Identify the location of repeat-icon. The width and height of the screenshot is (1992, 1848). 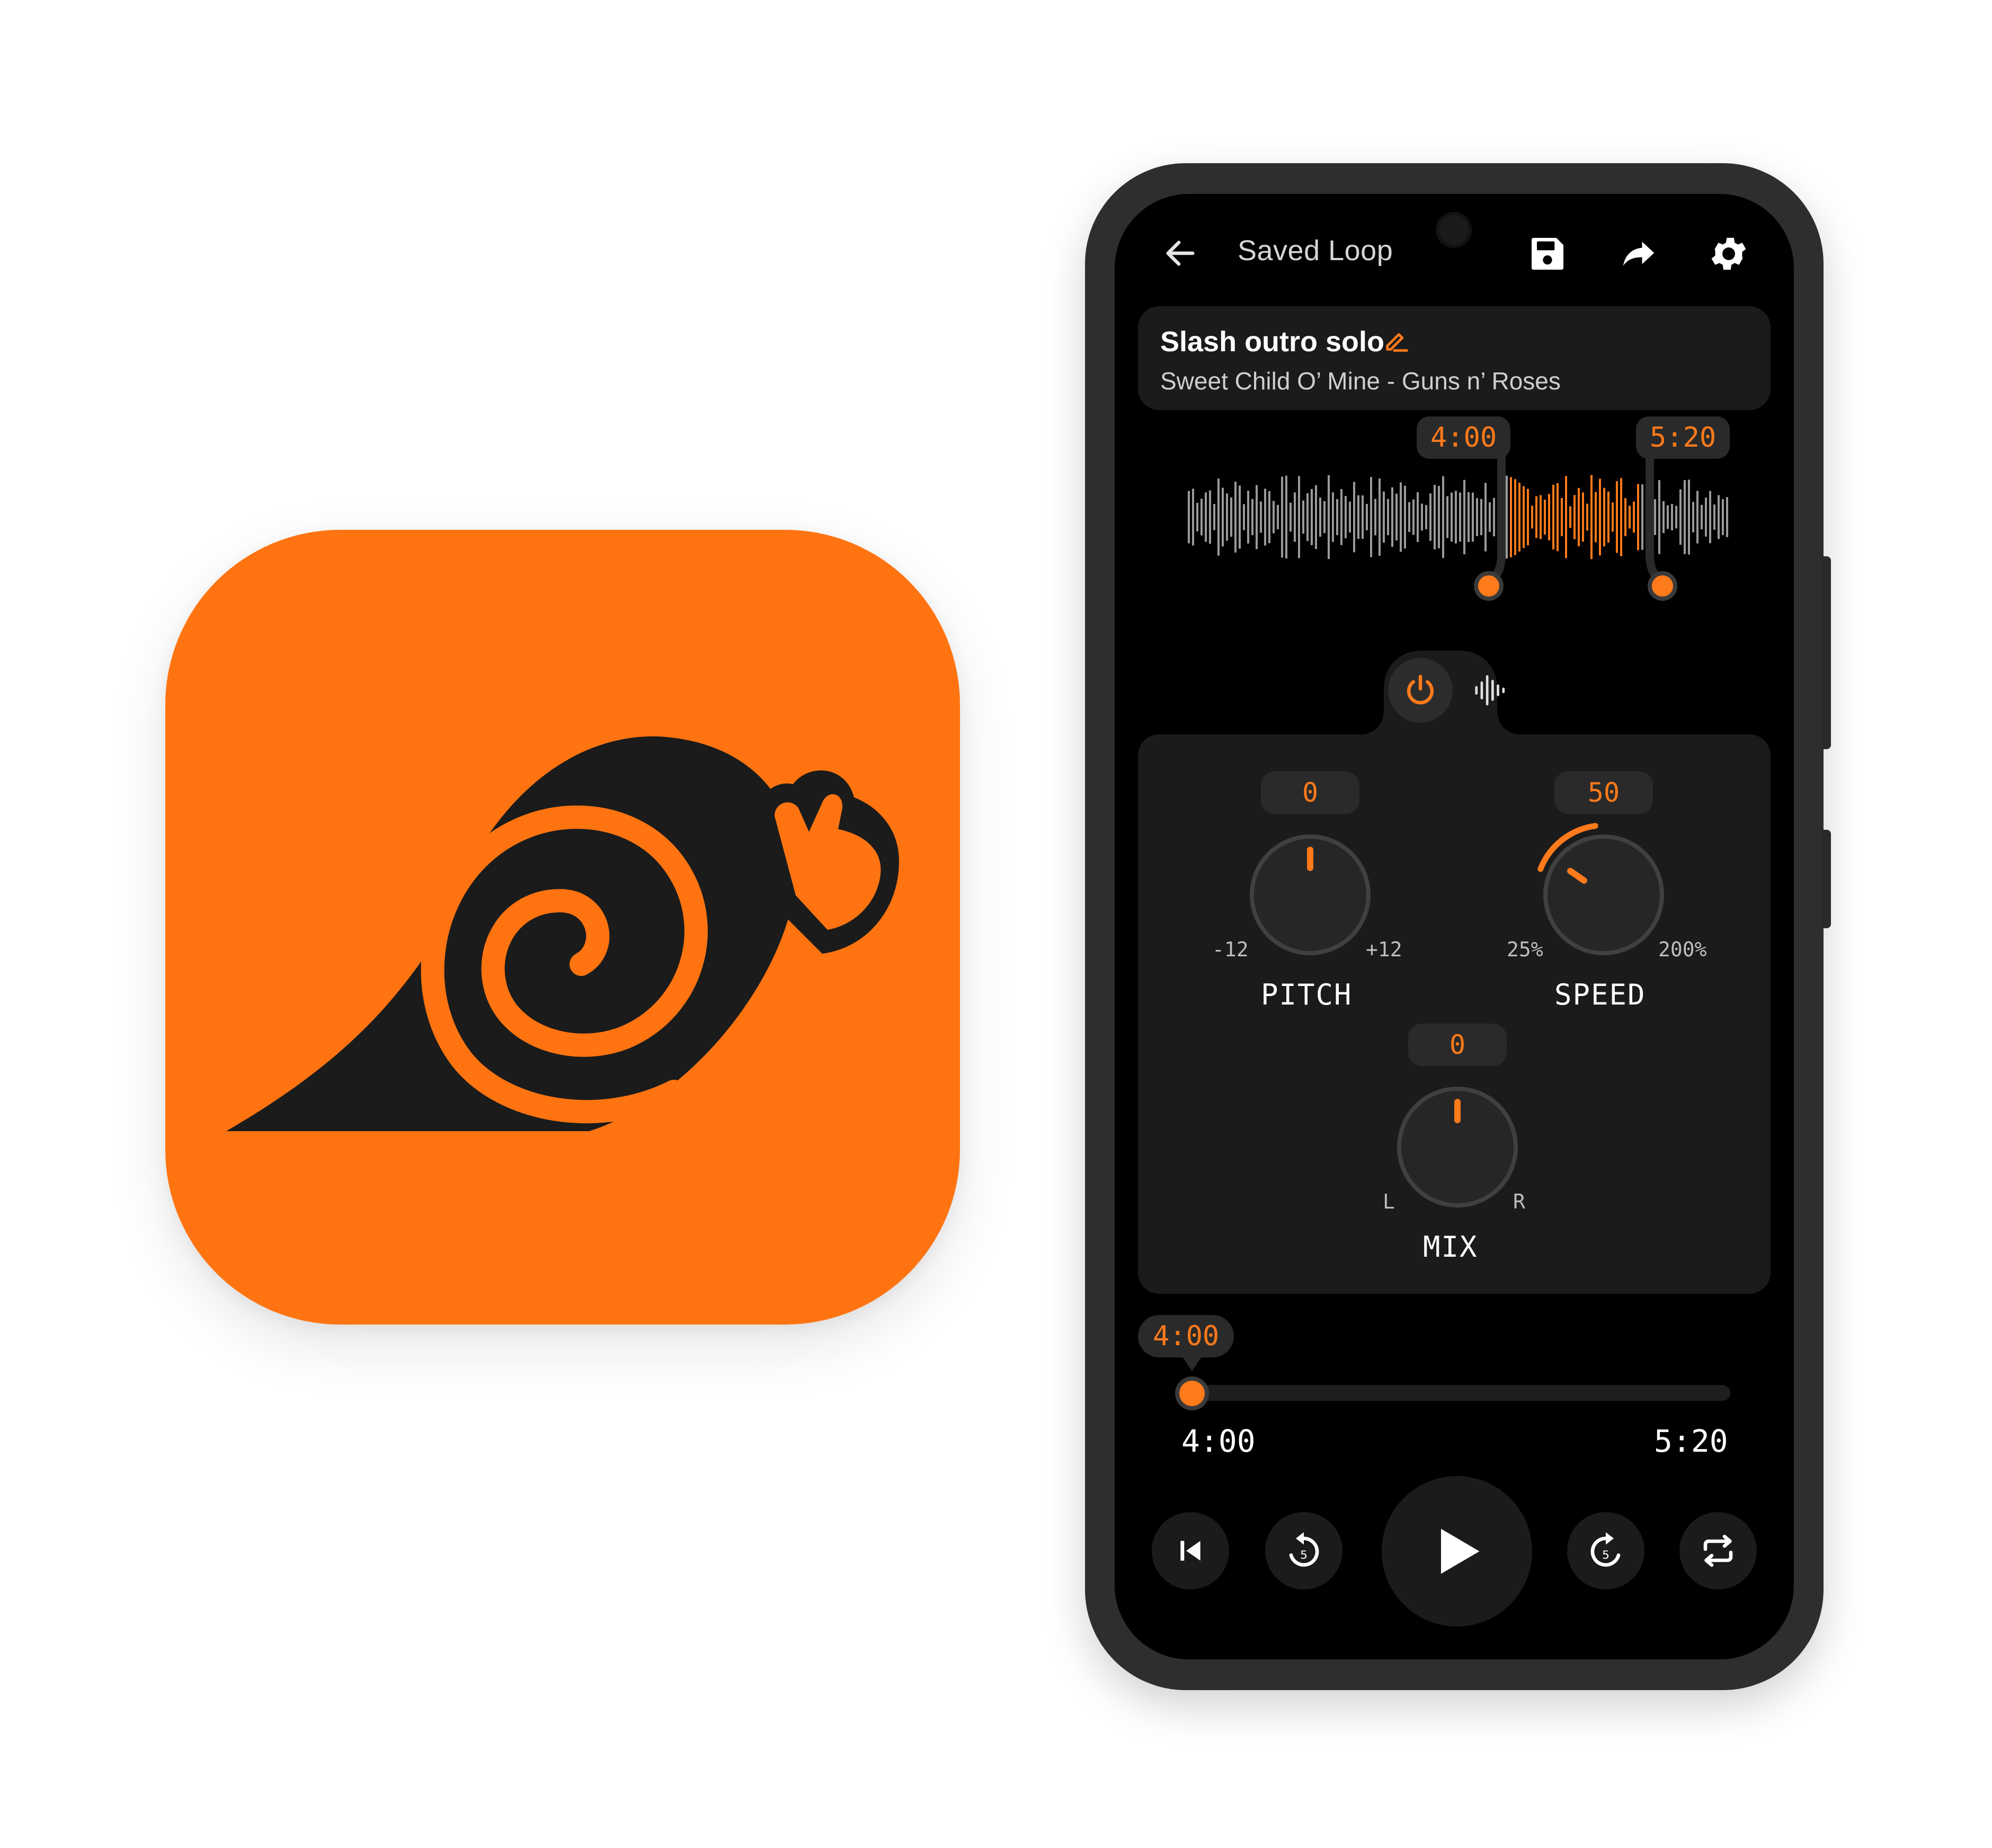
(1718, 1550).